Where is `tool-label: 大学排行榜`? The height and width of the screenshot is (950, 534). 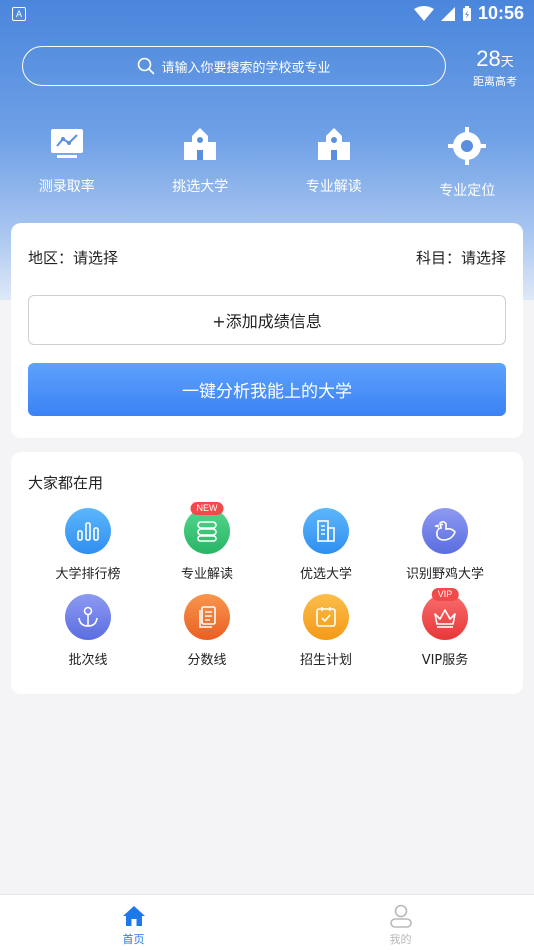
tool-label: 大学排行榜 is located at coordinates (88, 574).